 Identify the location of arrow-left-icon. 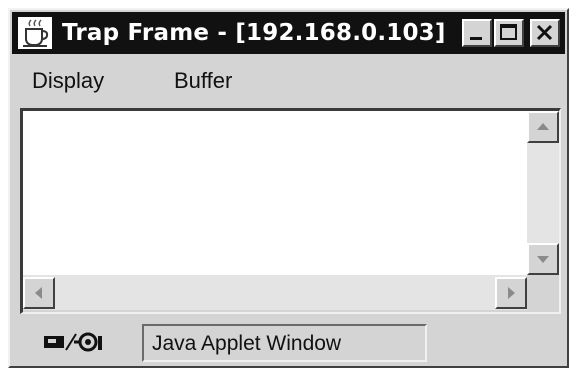
(38, 293).